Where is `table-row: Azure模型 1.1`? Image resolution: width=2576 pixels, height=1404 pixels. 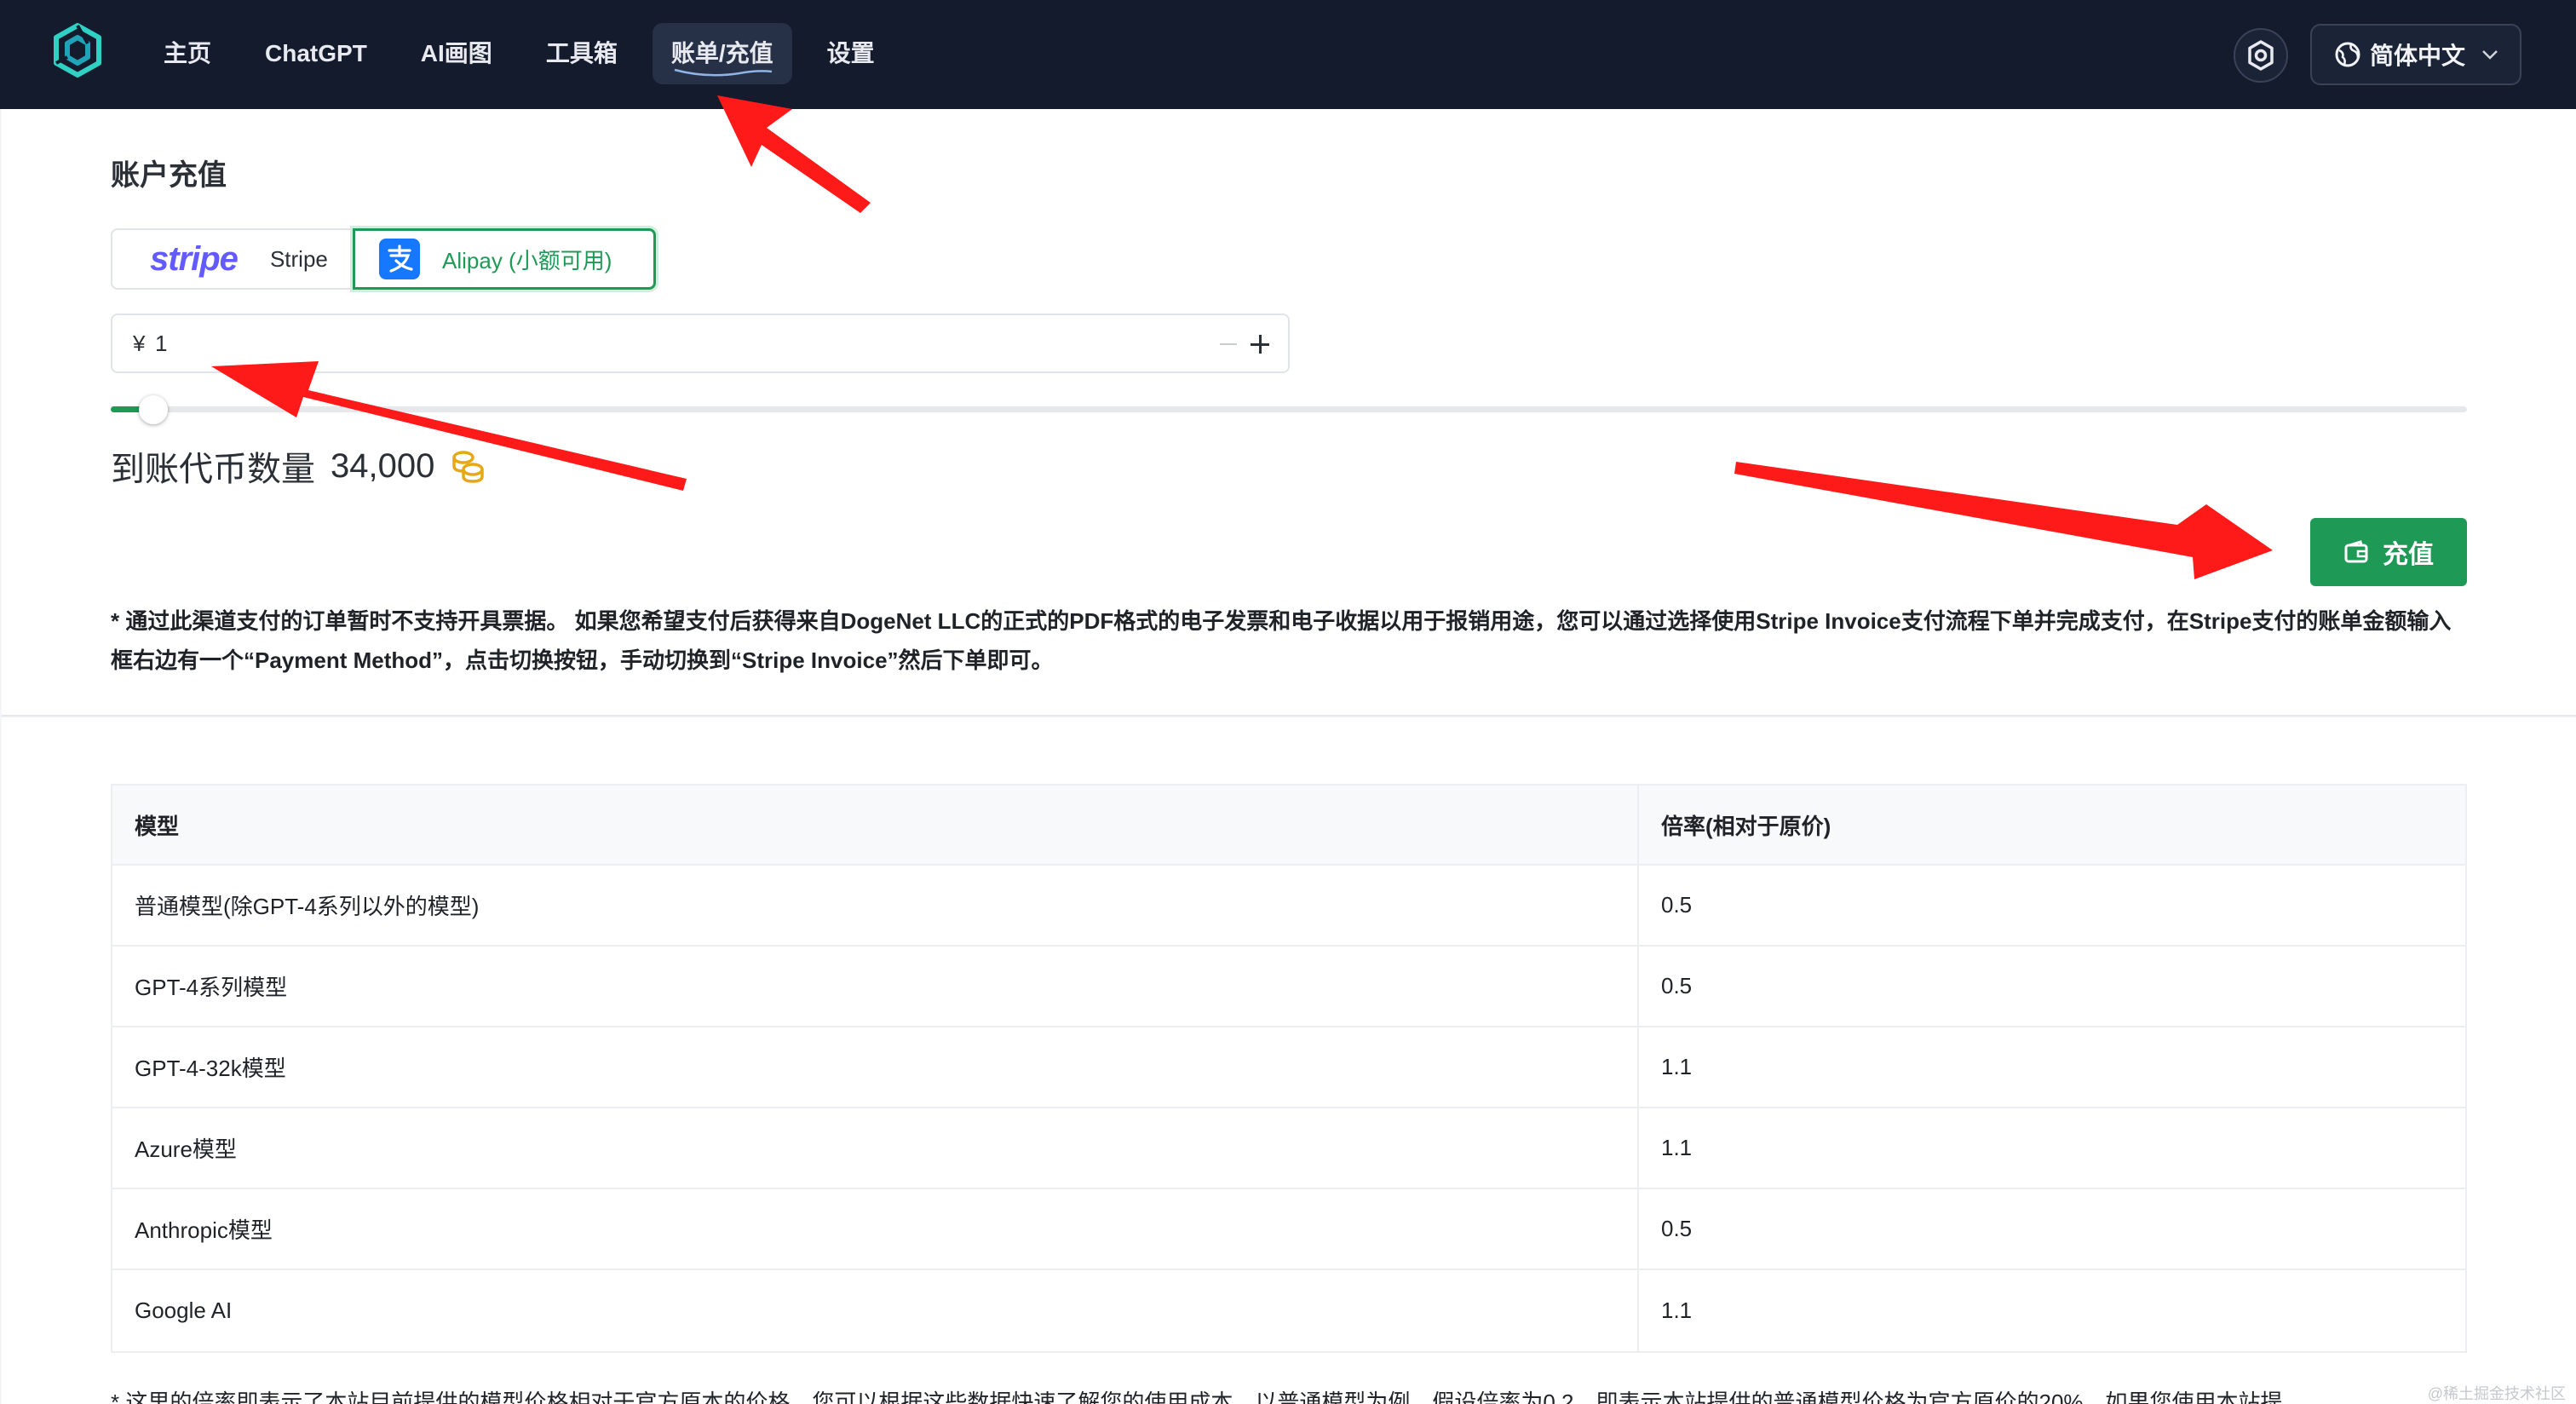 table-row: Azure模型 1.1 is located at coordinates (1288, 1148).